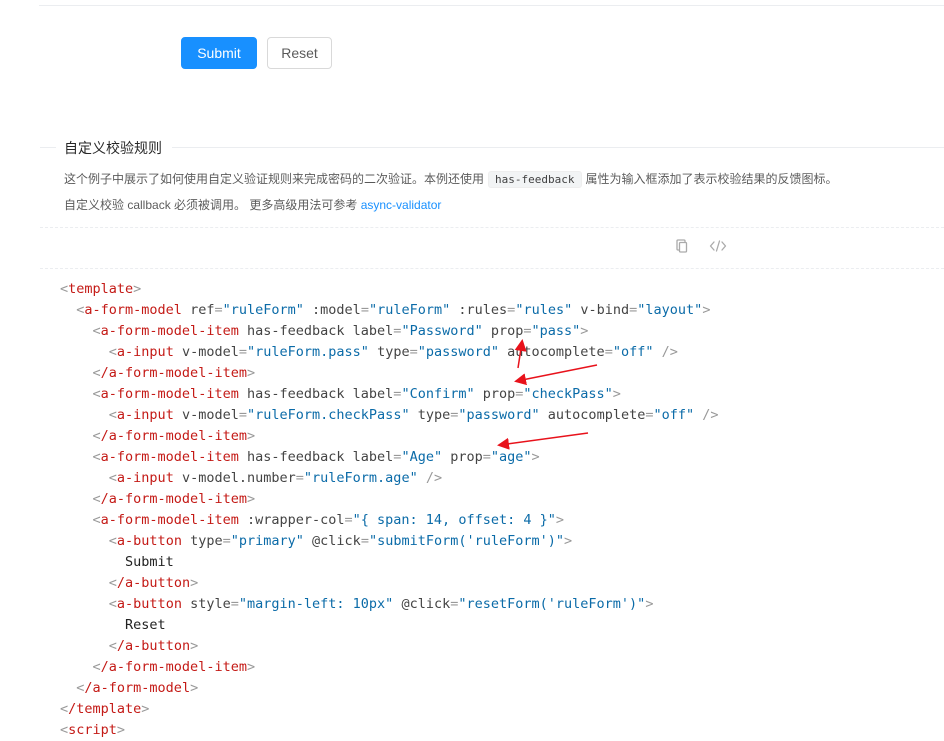 The image size is (944, 741). What do you see at coordinates (682, 246) in the screenshot?
I see `copy-icon` at bounding box center [682, 246].